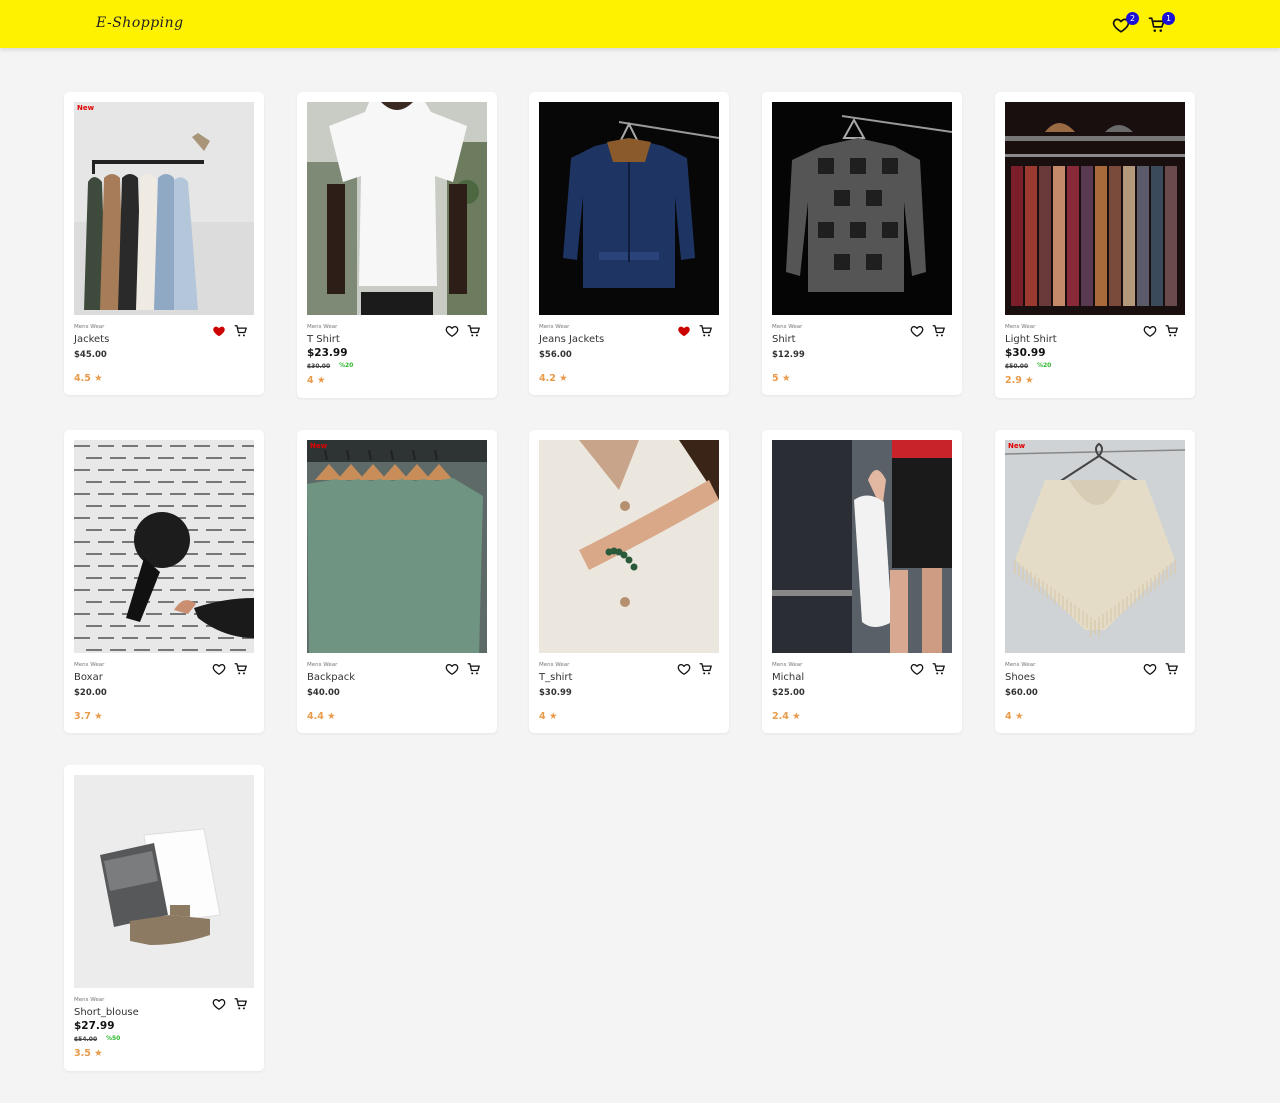 This screenshot has width=1280, height=1103. I want to click on product-card: Mens Wear Boxar $20.00 3.7 ★, so click(164, 581).